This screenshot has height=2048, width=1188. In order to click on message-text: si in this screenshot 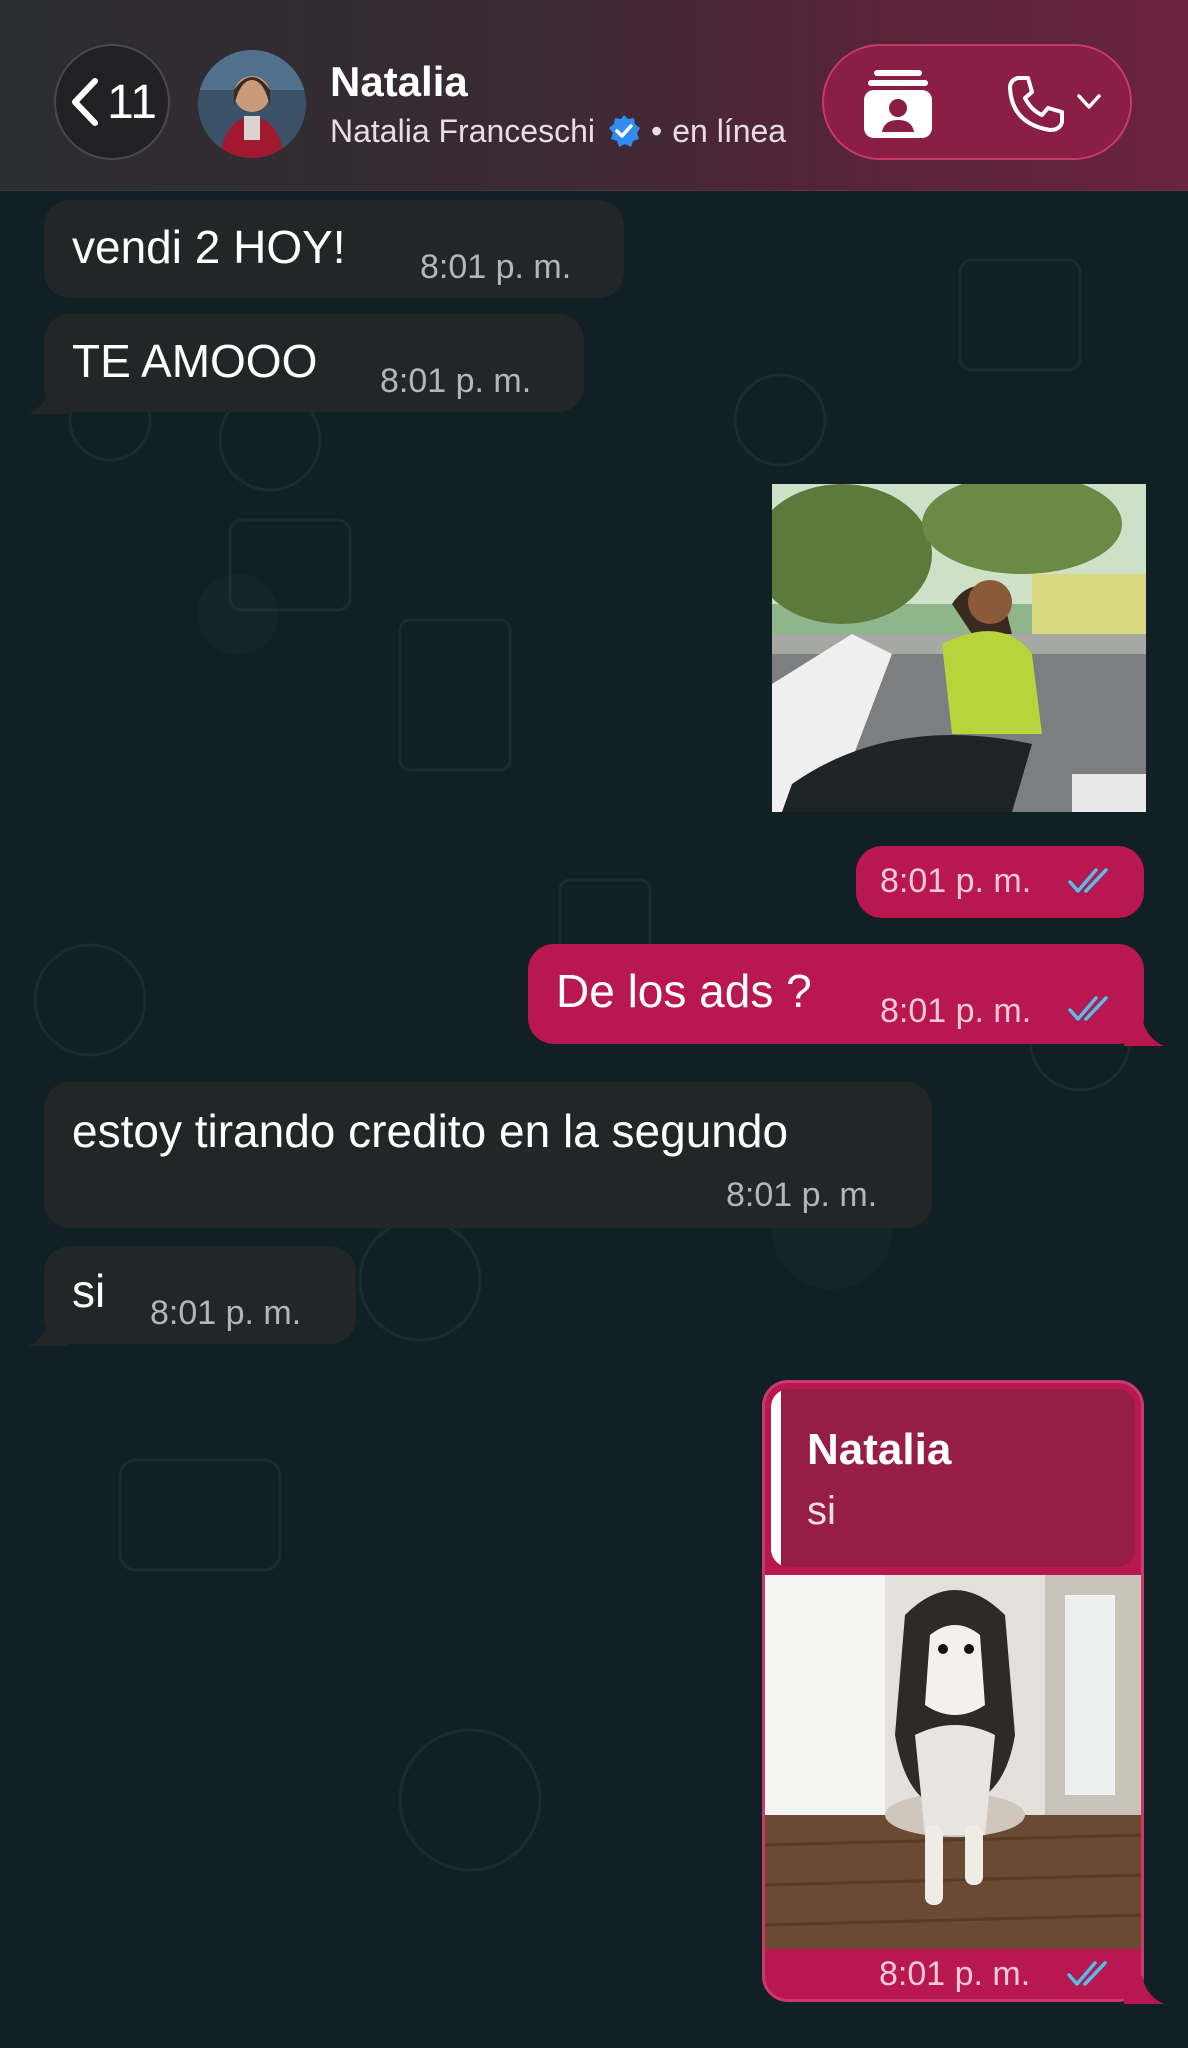, I will do `click(89, 1291)`.